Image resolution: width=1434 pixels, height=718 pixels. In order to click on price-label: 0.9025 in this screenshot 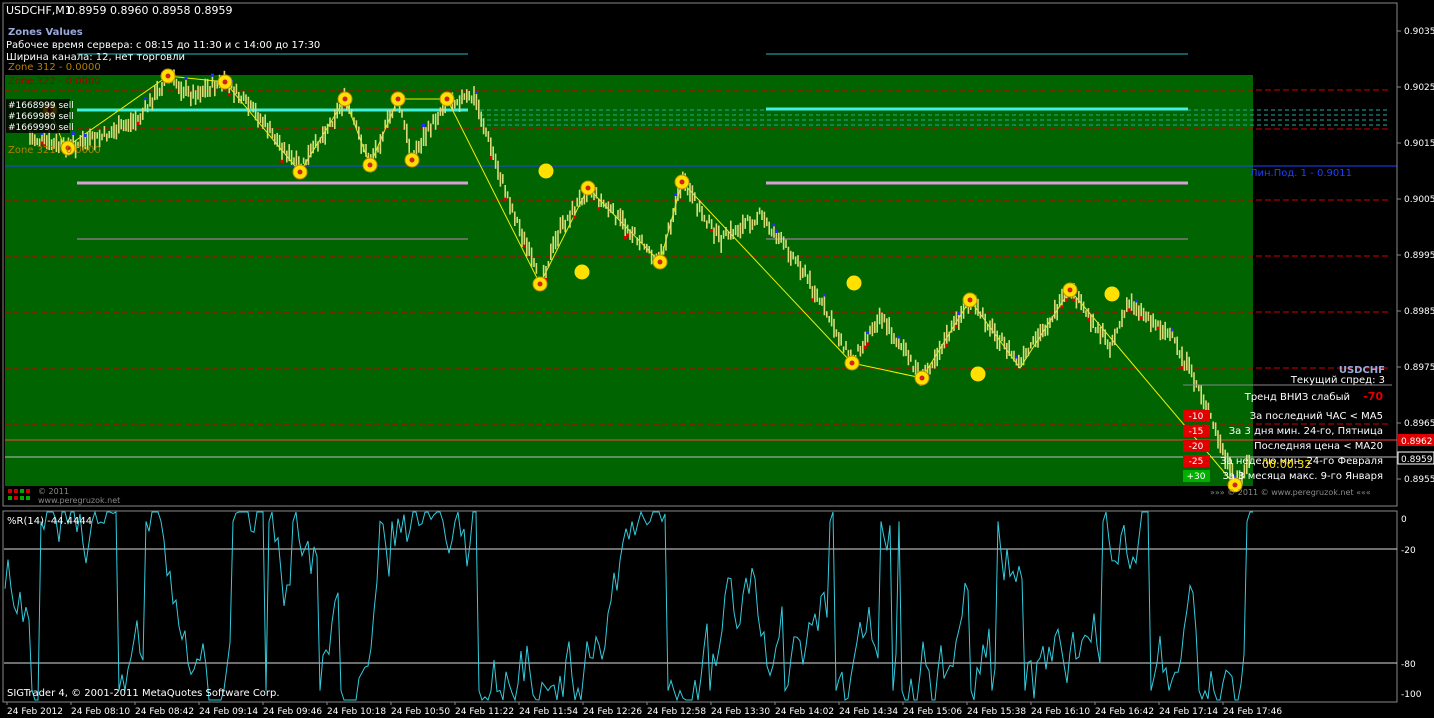, I will do `click(1419, 88)`.